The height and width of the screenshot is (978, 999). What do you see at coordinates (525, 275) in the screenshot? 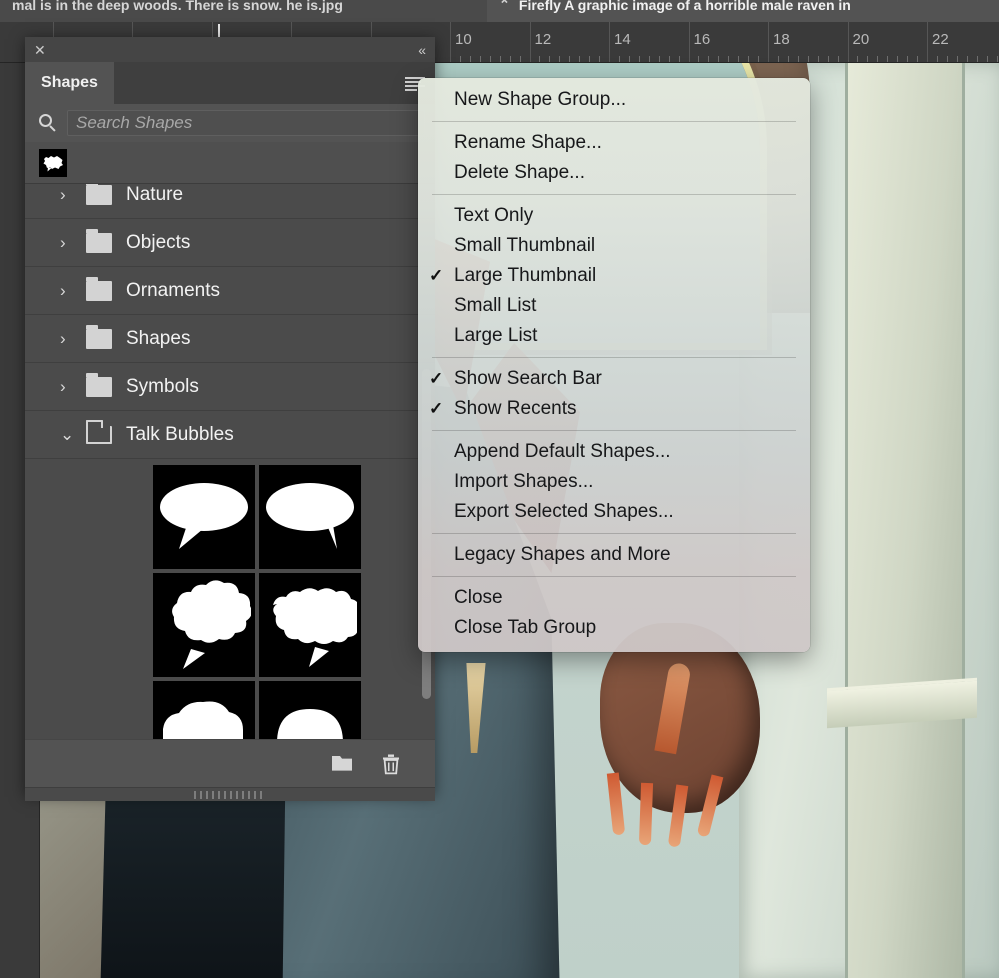
I see `menu-item-label: Large Thumbnail` at bounding box center [525, 275].